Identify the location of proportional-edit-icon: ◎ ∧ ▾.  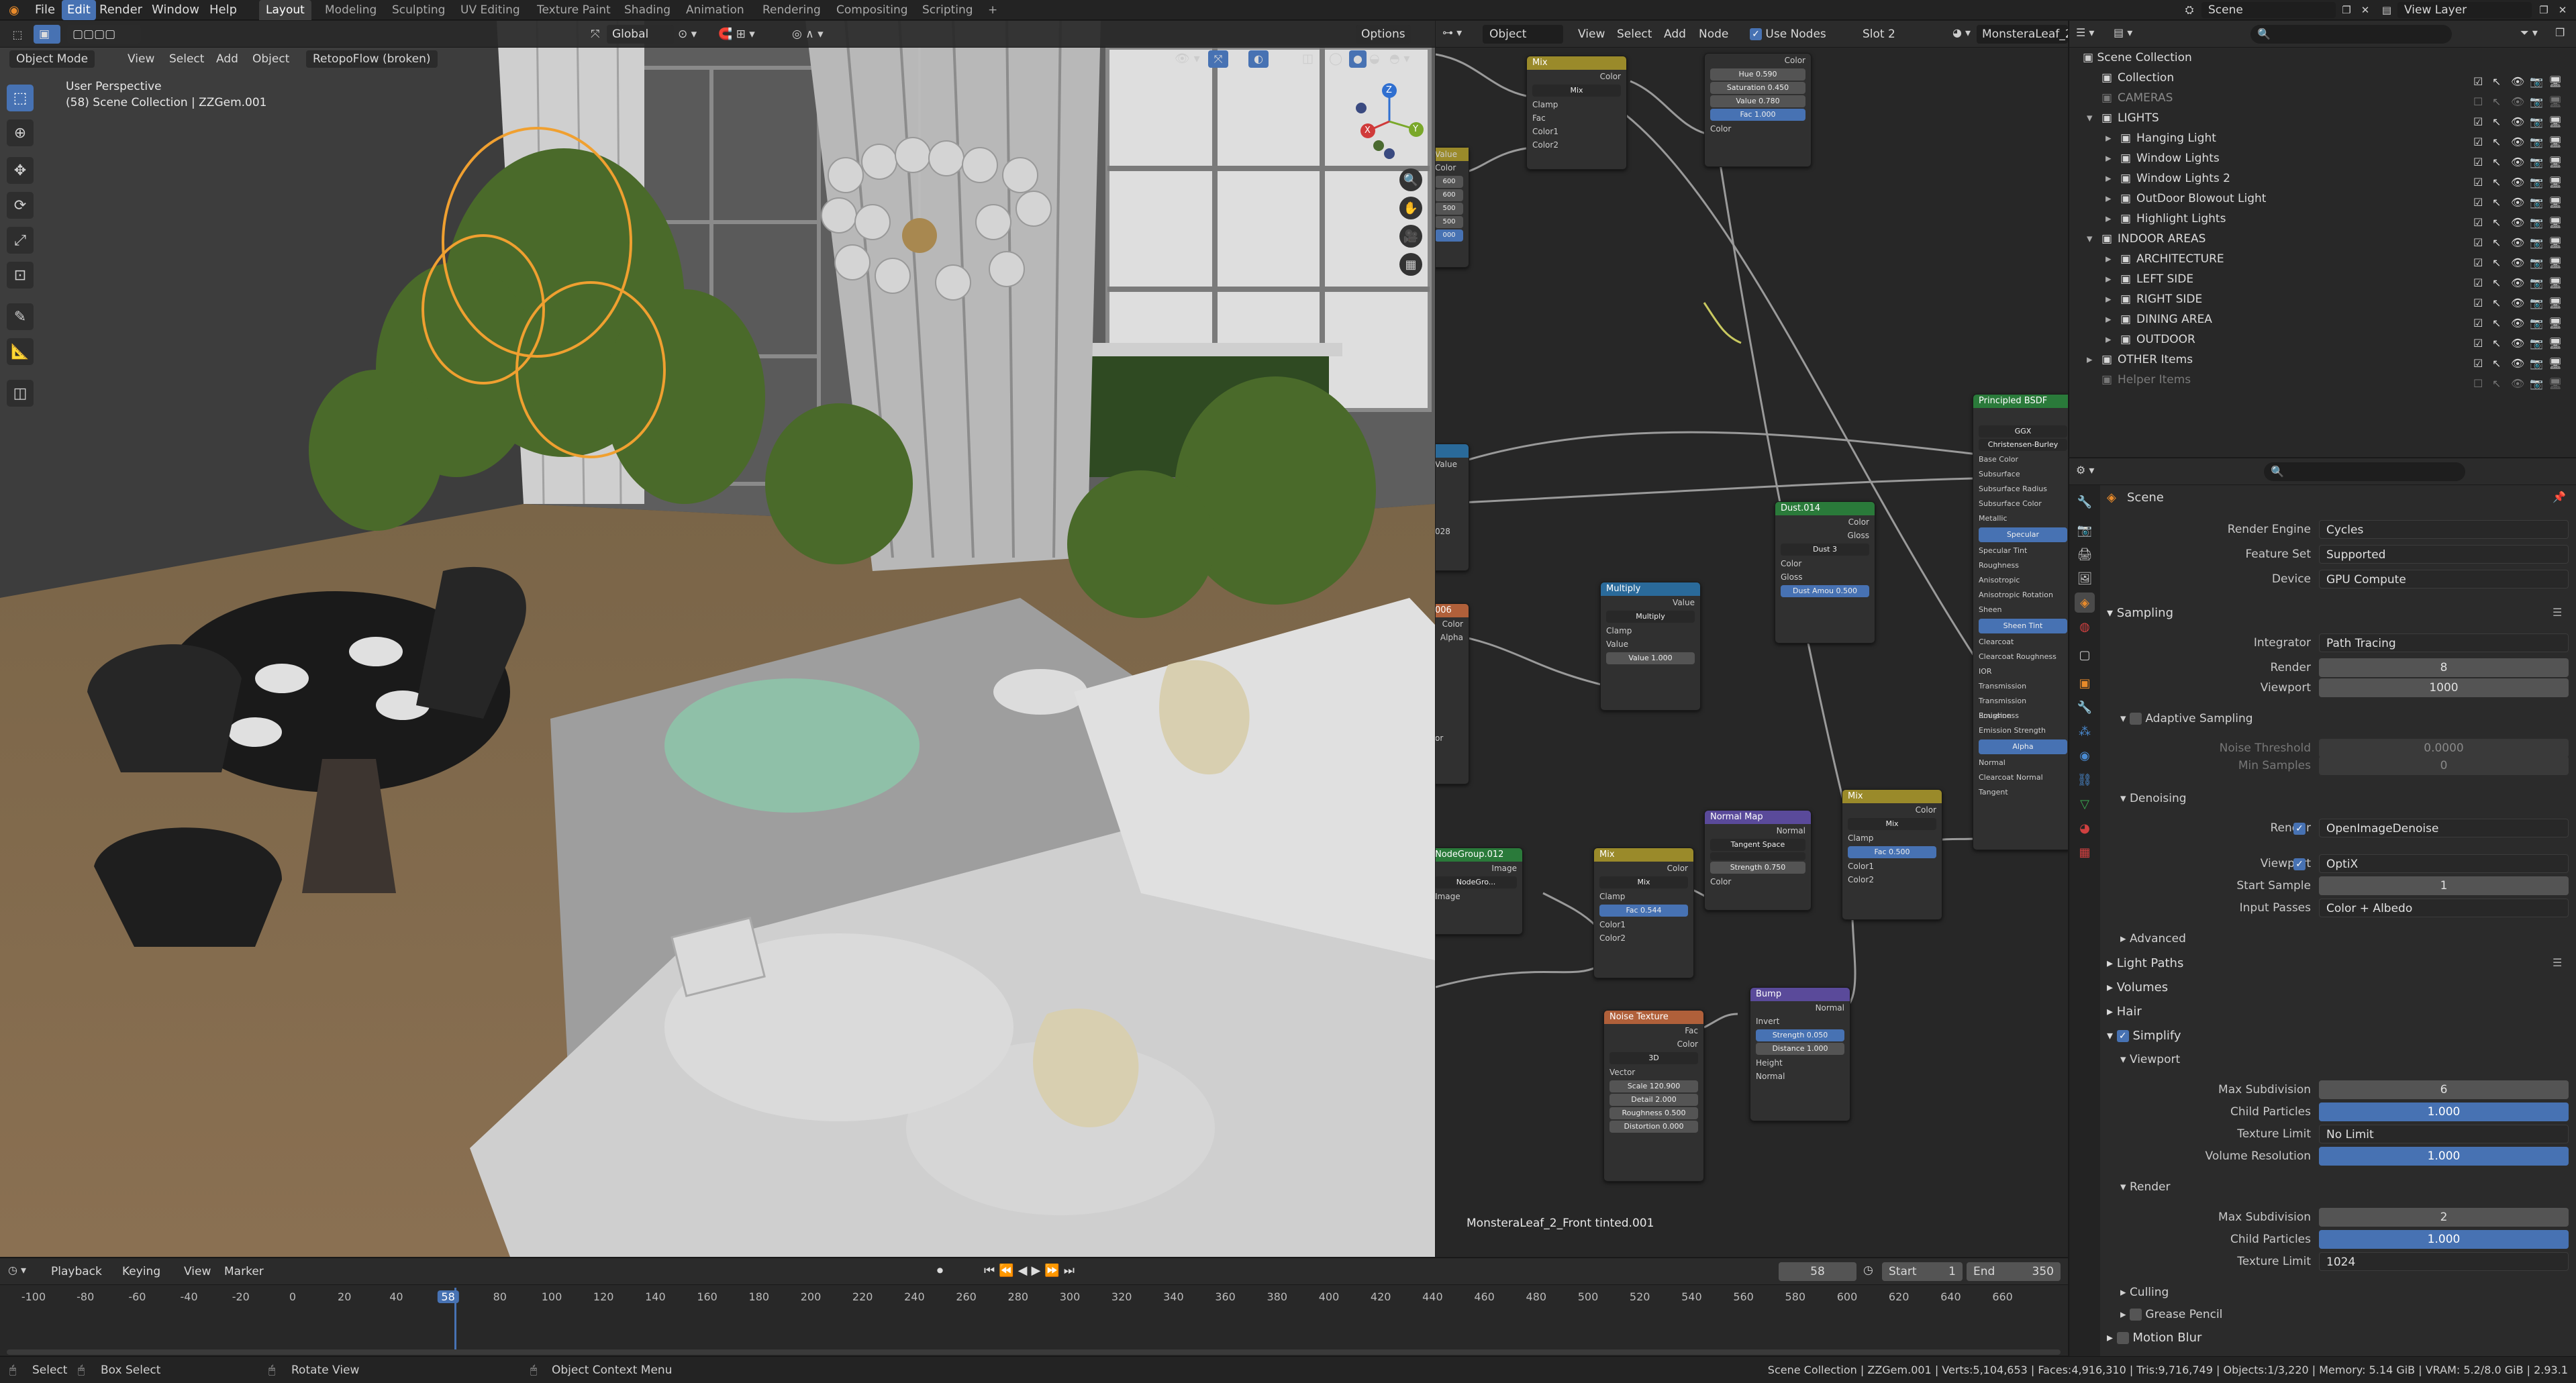
(808, 34).